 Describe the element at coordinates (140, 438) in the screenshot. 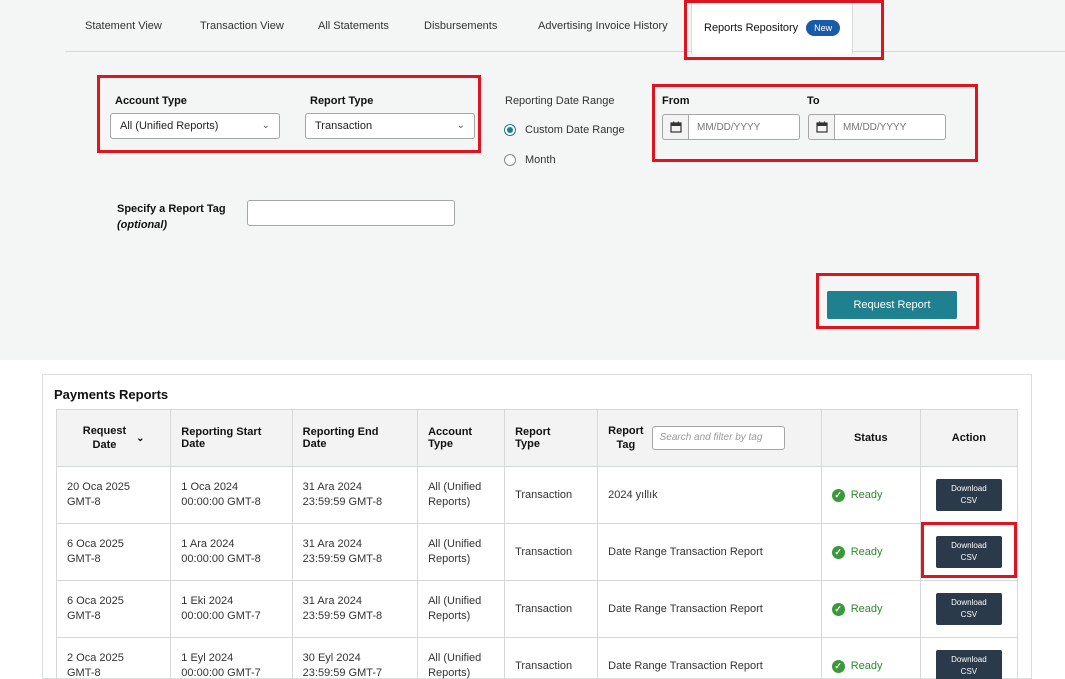

I see `sort-chevron-icon: ⌄` at that location.